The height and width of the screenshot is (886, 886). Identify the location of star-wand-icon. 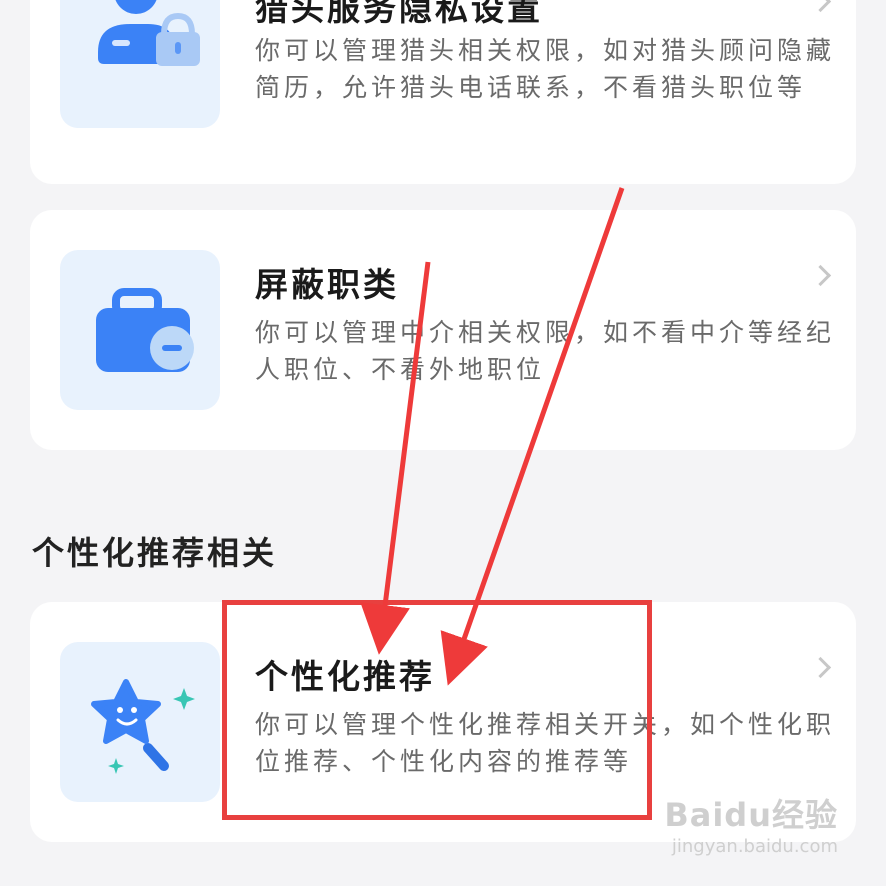
(140, 722).